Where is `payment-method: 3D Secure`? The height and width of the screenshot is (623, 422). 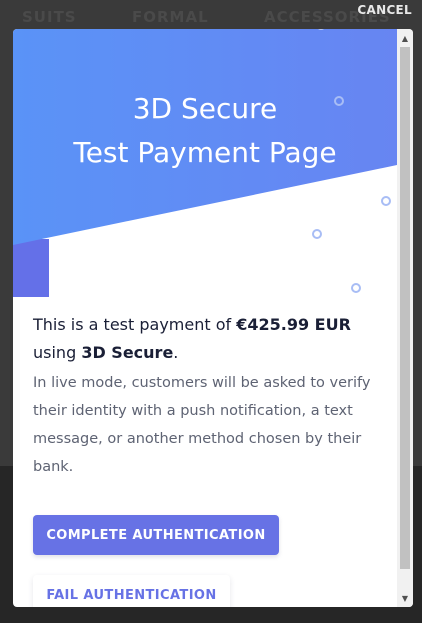
payment-method: 3D Secure is located at coordinates (127, 352).